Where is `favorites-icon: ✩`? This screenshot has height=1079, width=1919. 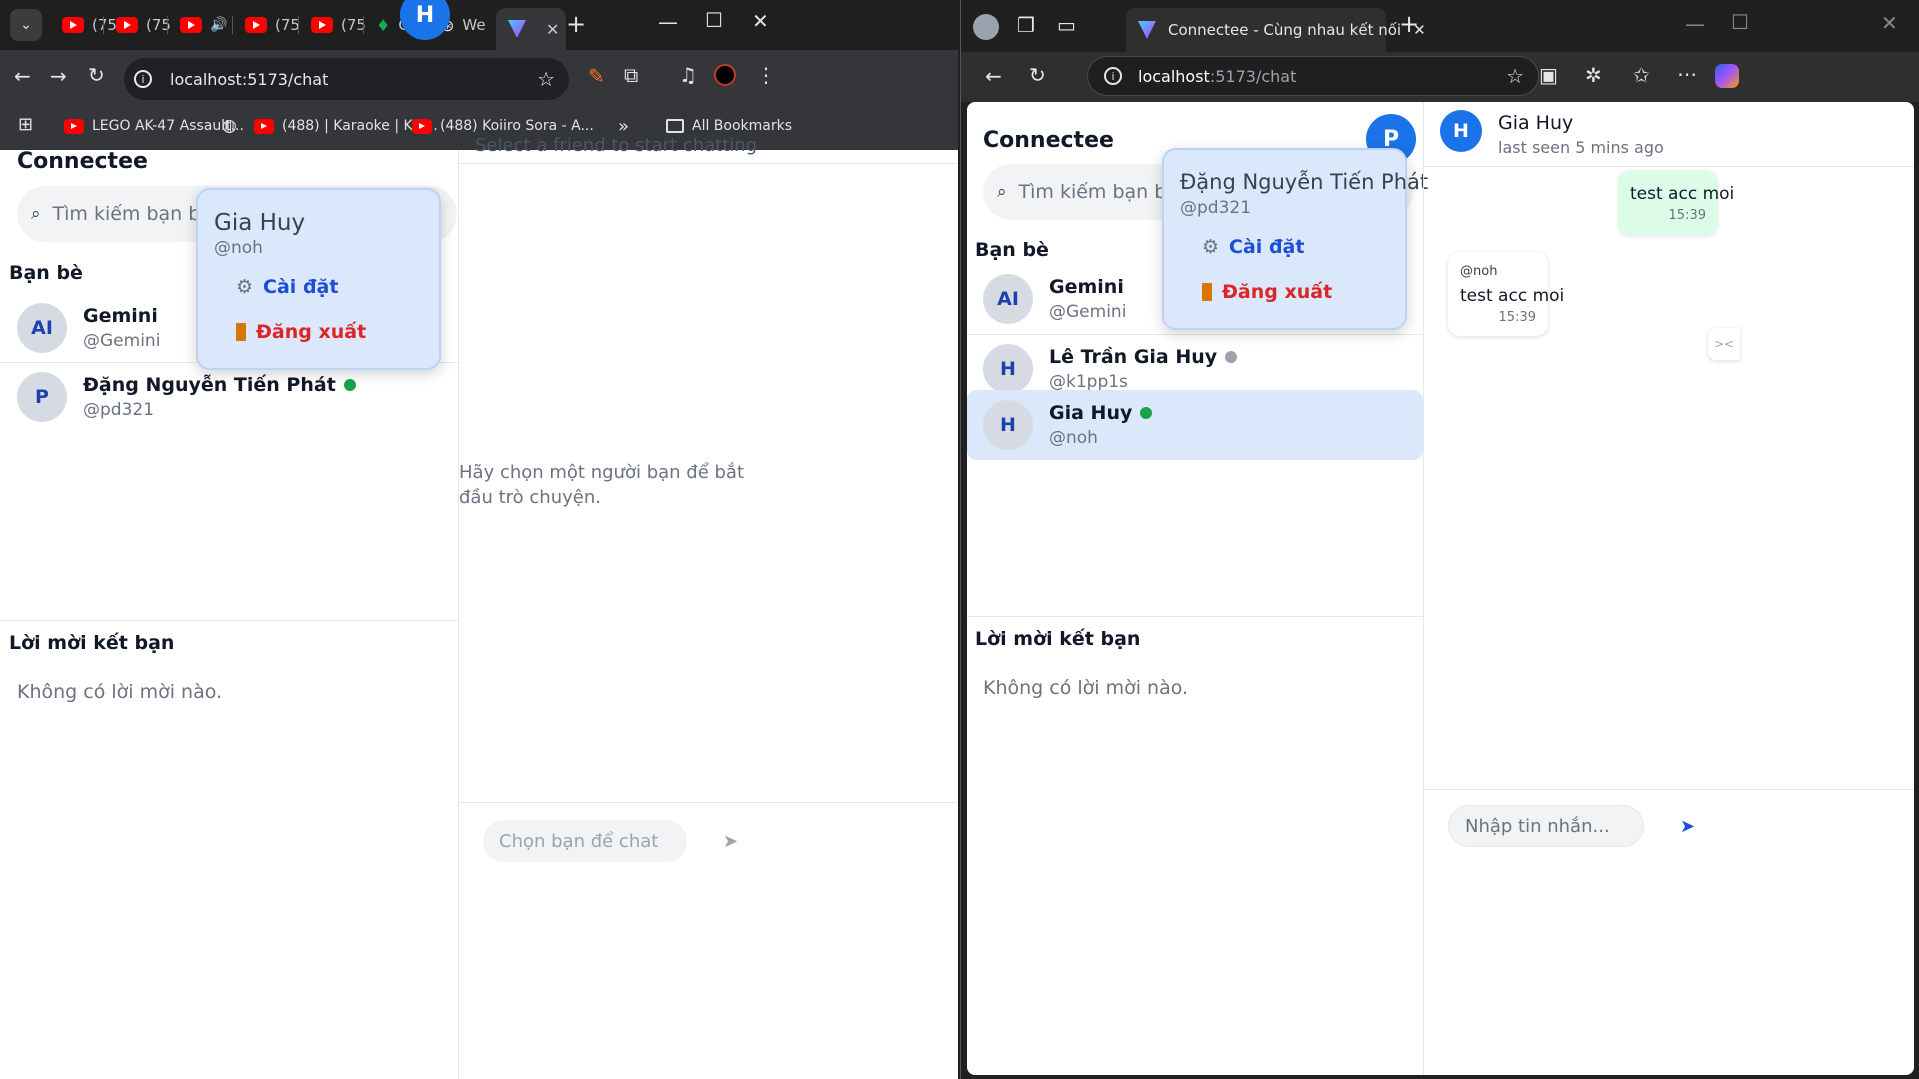 favorites-icon: ✩ is located at coordinates (1641, 75).